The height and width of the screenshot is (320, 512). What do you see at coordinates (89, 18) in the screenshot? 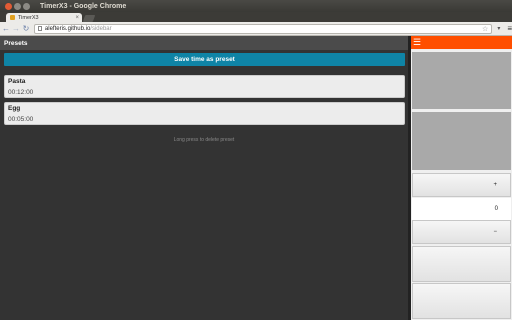
I see `new-tab-button` at bounding box center [89, 18].